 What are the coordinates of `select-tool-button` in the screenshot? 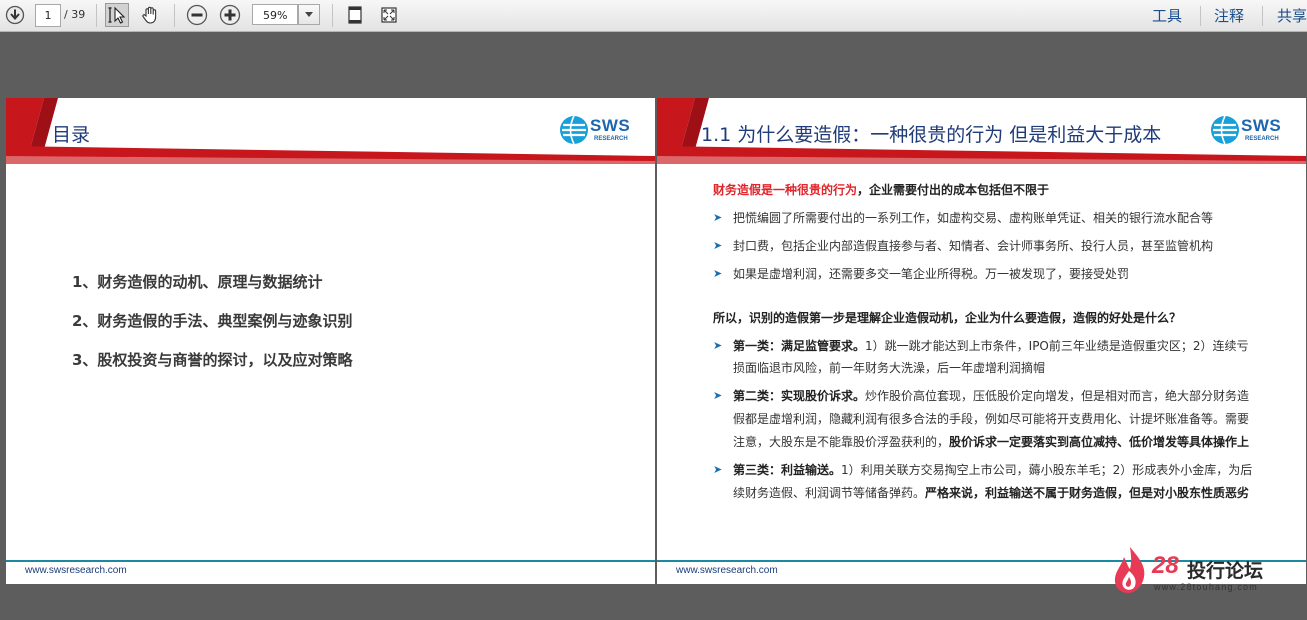 It's located at (117, 15).